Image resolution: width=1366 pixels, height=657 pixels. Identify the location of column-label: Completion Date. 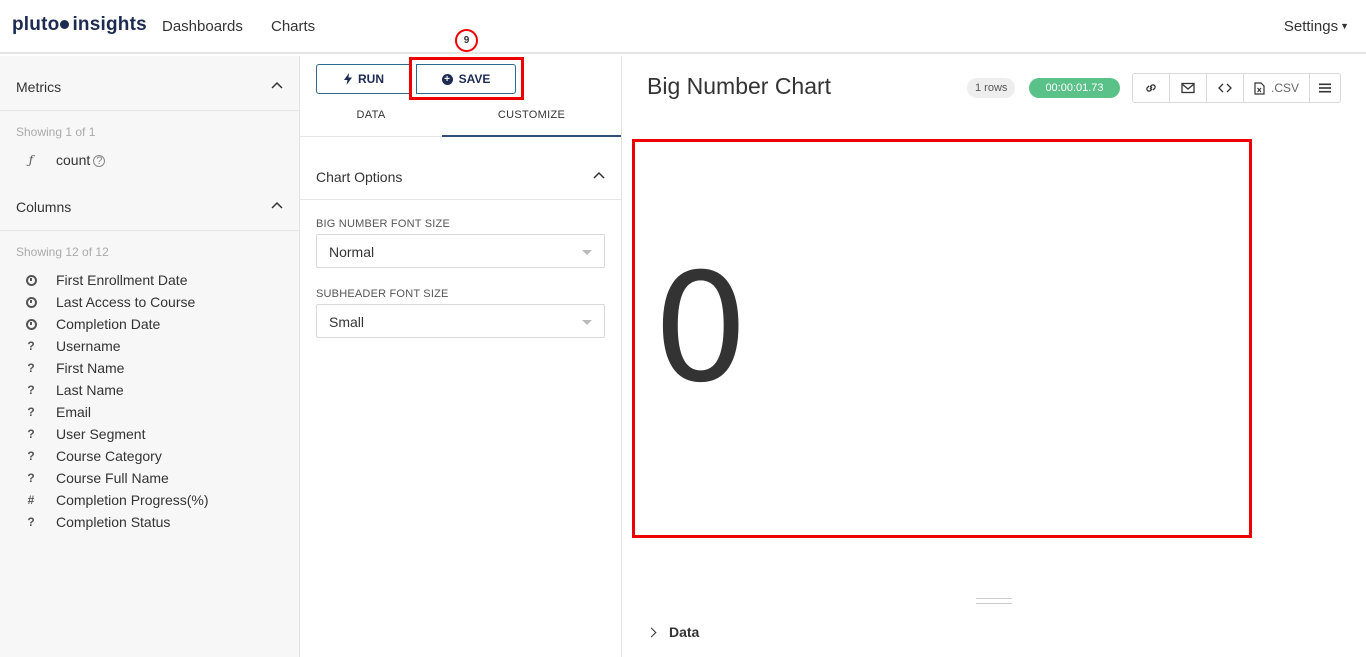
(108, 324).